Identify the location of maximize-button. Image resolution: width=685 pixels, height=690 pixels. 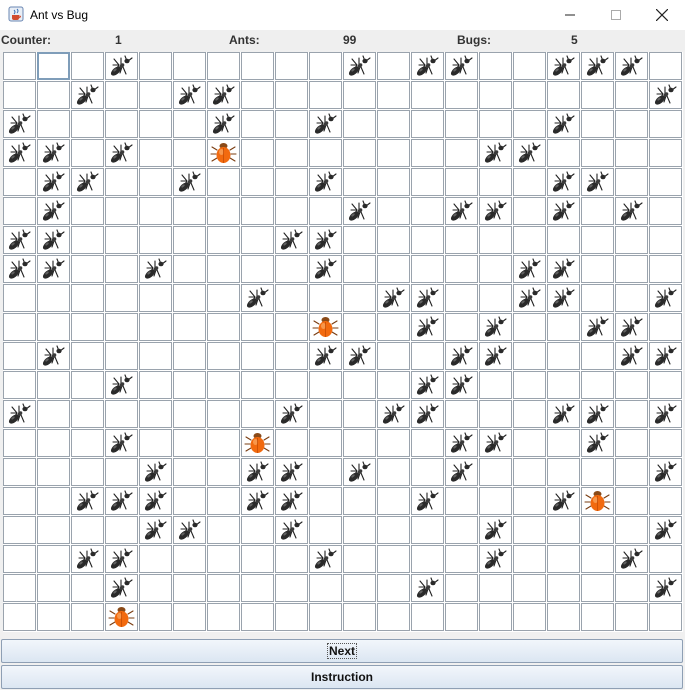
(616, 15).